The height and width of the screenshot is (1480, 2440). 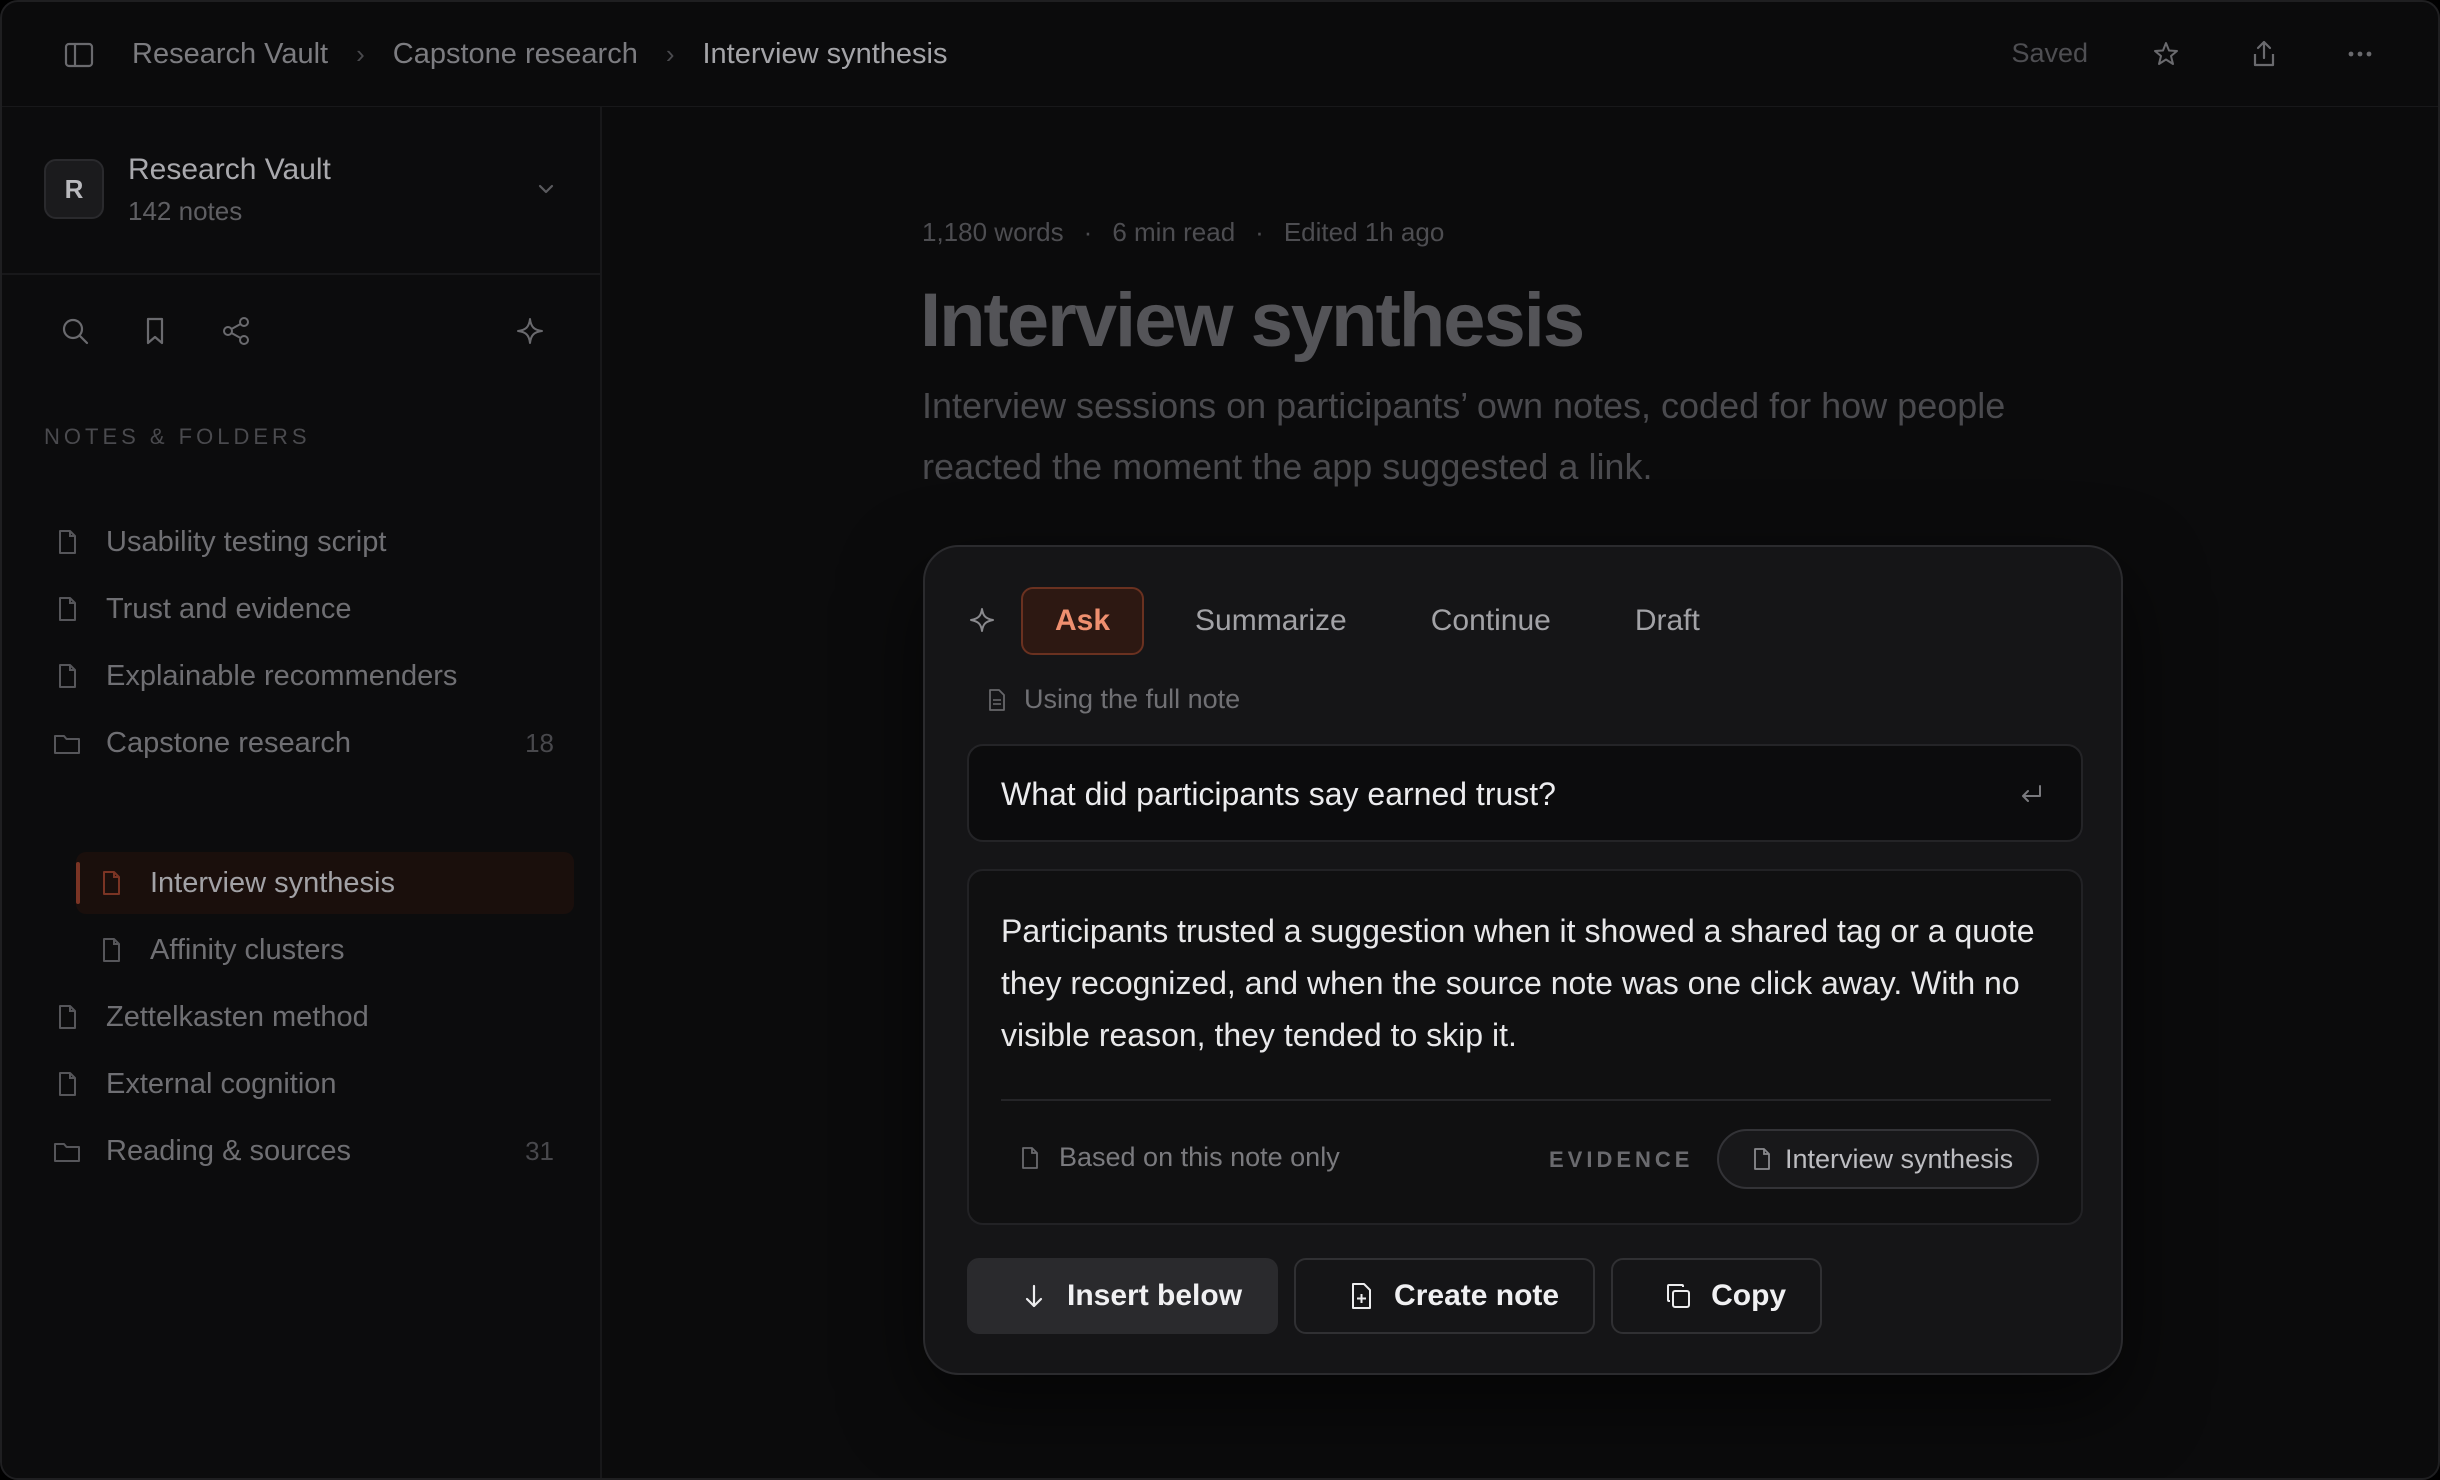 I want to click on tab-continue: Continue, so click(x=1491, y=621).